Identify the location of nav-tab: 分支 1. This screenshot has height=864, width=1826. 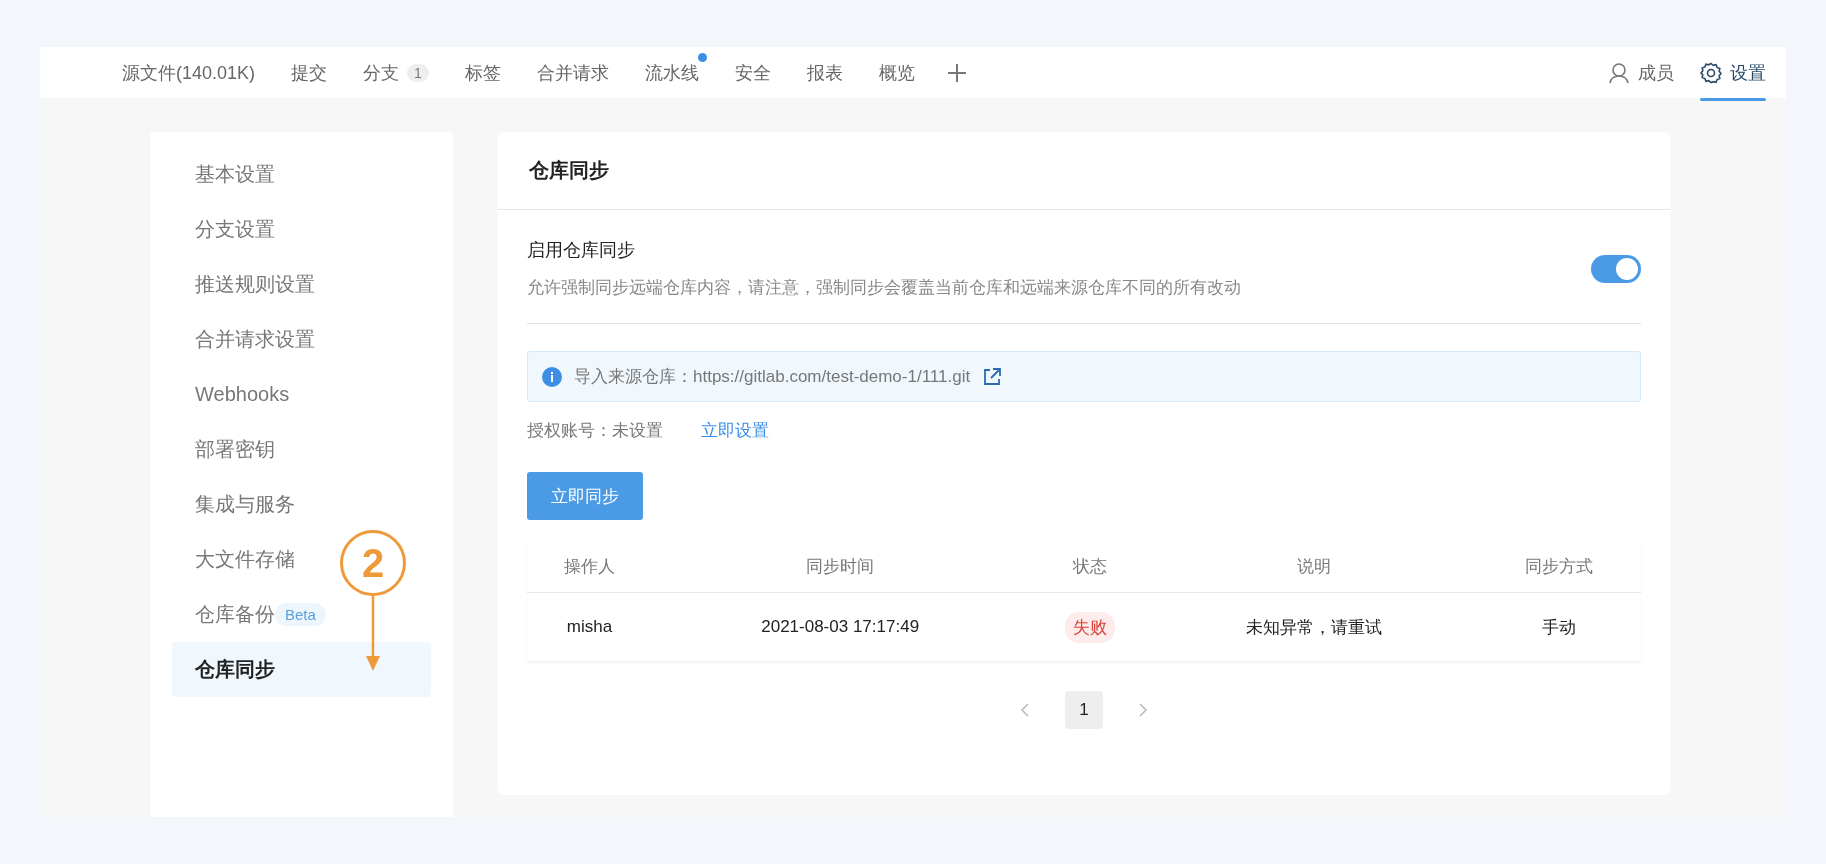
(396, 72).